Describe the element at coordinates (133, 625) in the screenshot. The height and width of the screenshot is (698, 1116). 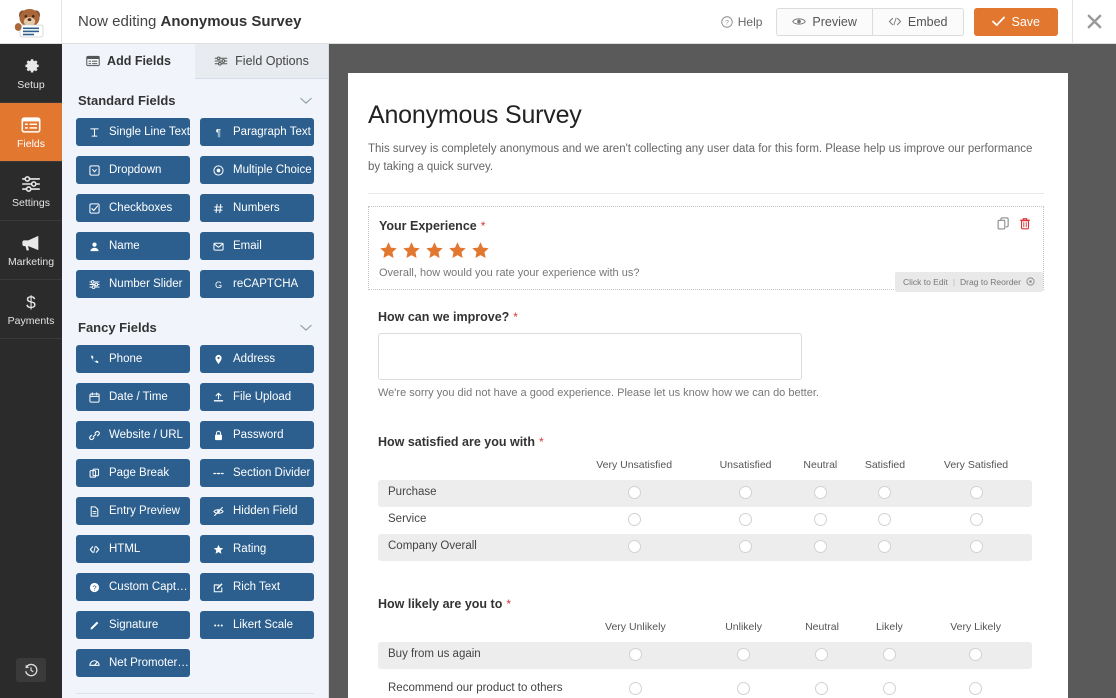
I see `field-button-signature: Signature` at that location.